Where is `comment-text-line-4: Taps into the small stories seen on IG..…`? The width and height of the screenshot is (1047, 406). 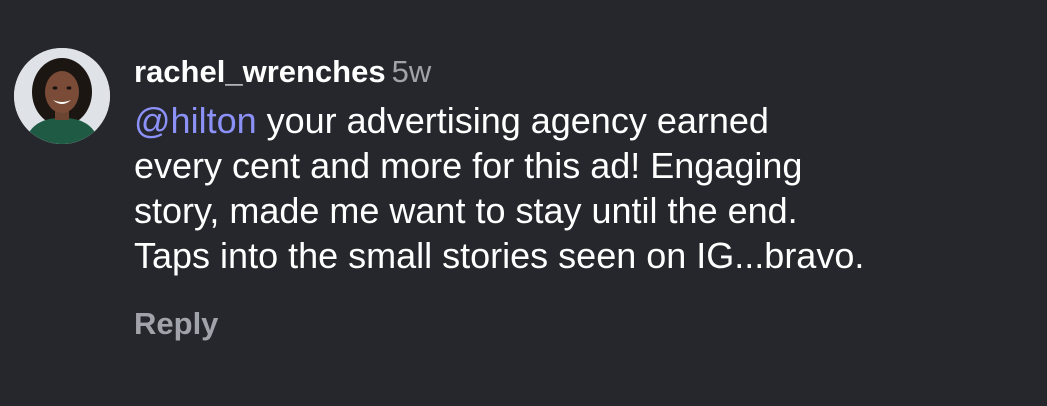
comment-text-line-4: Taps into the small stories seen on IG..… is located at coordinates (499, 255).